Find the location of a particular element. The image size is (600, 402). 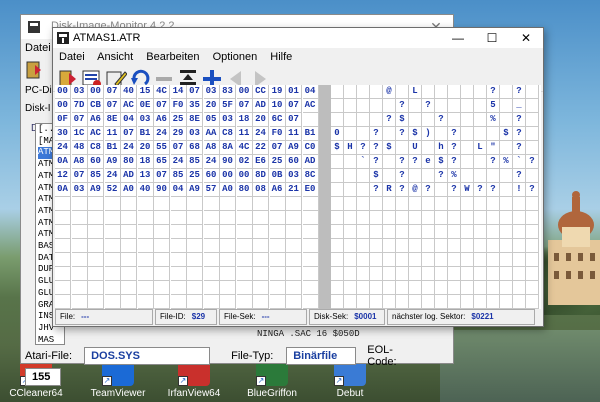

hex-cell: 52 is located at coordinates (112, 190).